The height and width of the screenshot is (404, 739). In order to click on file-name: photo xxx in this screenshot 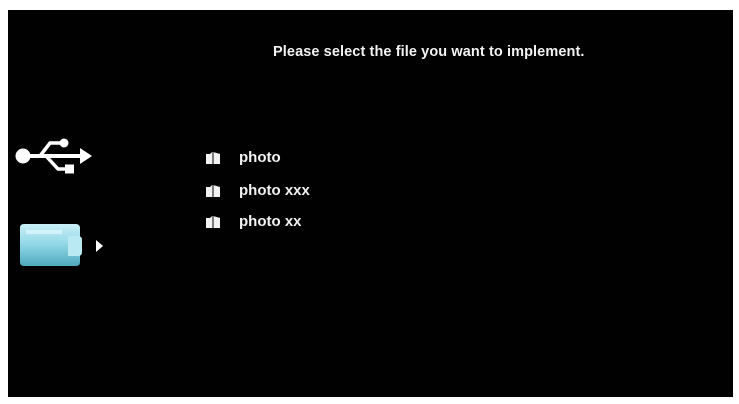, I will do `click(274, 190)`.